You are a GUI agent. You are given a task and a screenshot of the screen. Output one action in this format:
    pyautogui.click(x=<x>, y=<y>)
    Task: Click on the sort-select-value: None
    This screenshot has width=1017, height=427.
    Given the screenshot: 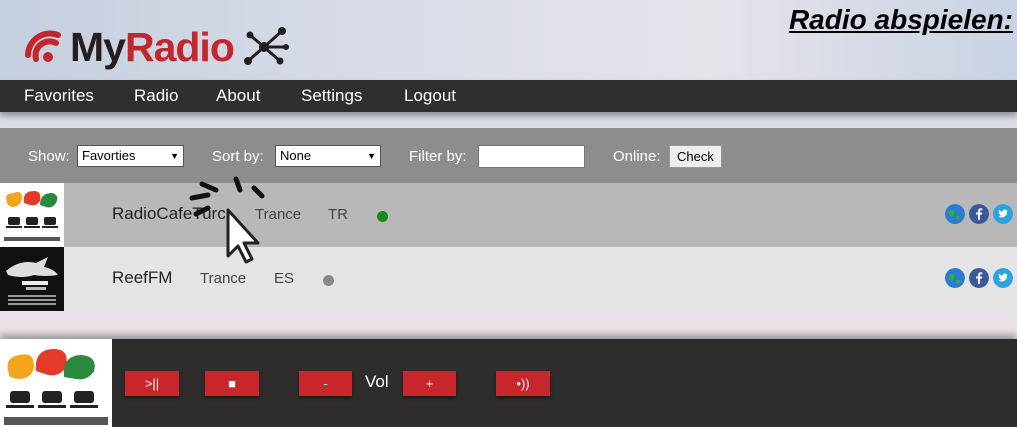 What is the action you would take?
    pyautogui.click(x=296, y=155)
    